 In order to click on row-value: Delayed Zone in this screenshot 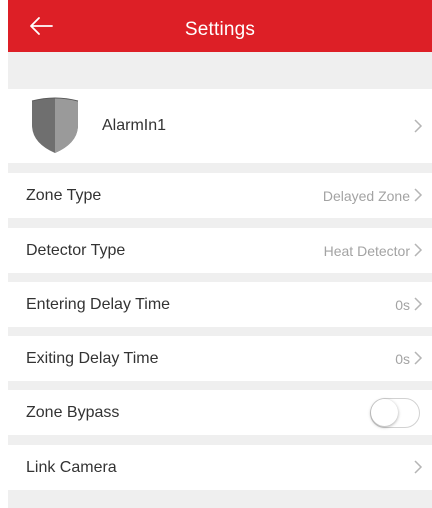, I will do `click(366, 196)`.